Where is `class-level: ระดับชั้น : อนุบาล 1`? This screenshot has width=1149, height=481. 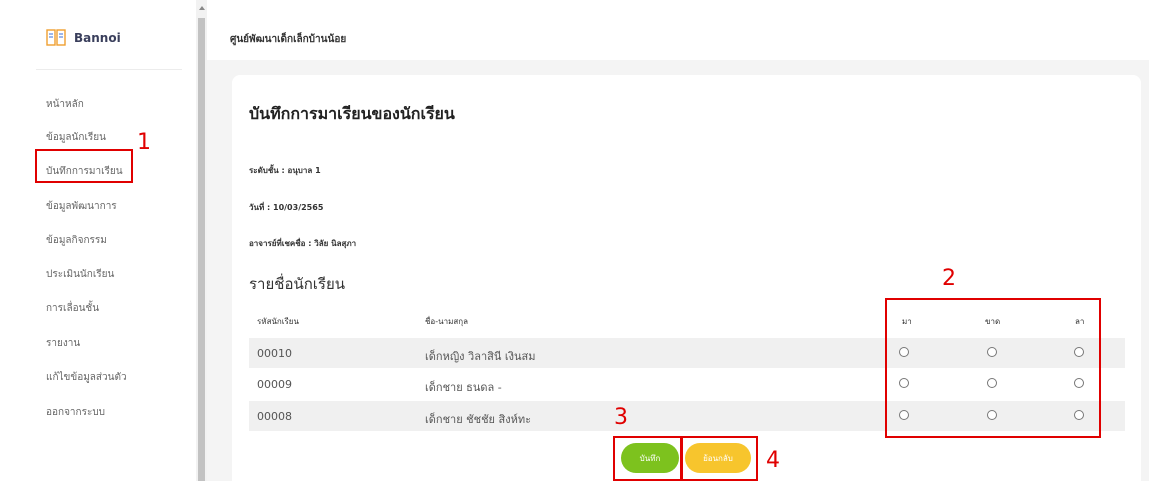
class-level: ระดับชั้น : อนุบาล 1 is located at coordinates (285, 170).